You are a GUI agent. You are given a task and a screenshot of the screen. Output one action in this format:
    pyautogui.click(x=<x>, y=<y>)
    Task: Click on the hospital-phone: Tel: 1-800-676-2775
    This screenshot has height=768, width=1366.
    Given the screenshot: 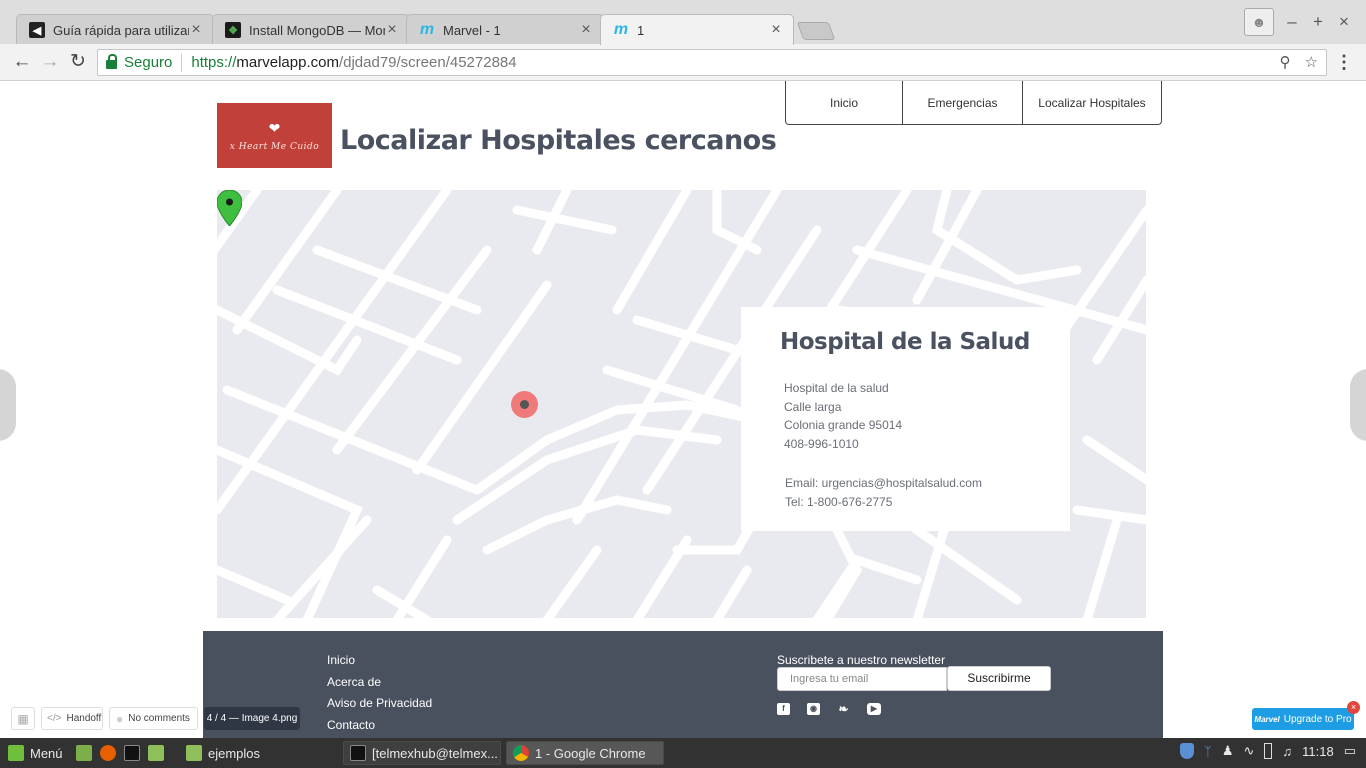 What is the action you would take?
    pyautogui.click(x=883, y=502)
    